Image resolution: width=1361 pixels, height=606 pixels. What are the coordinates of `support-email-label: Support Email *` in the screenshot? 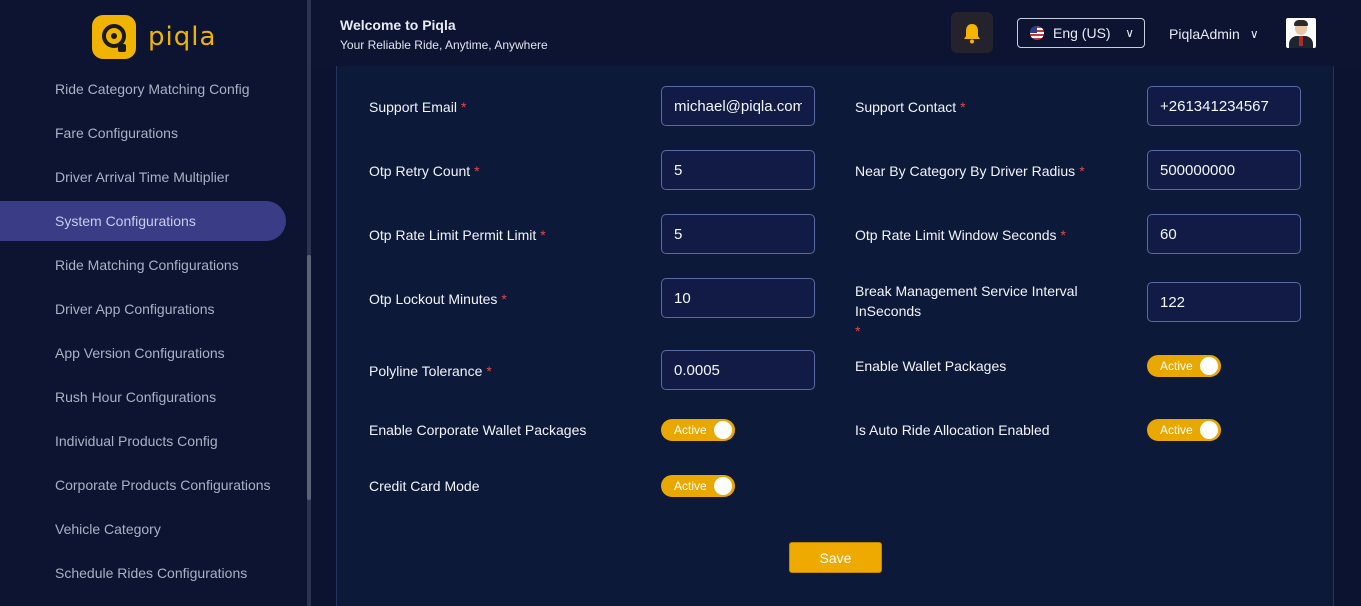 It's located at (418, 107).